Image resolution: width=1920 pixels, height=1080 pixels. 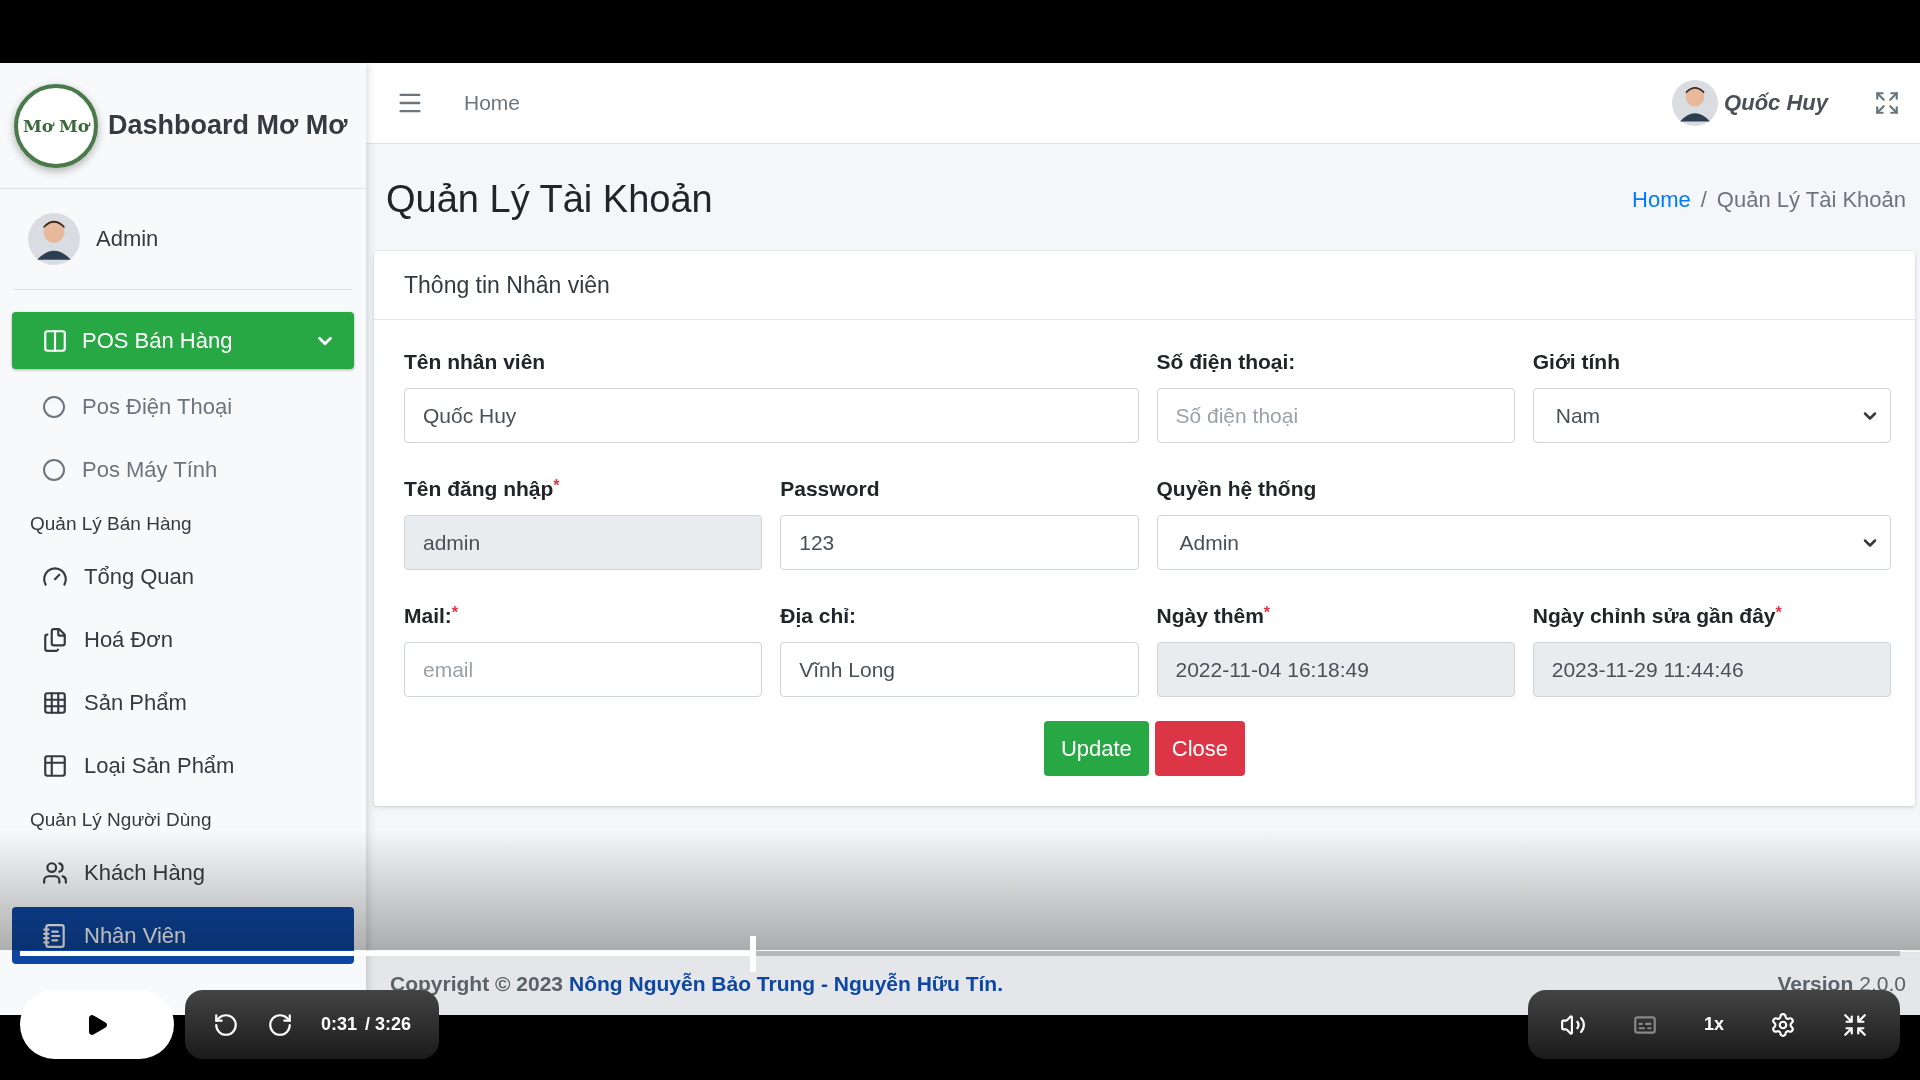 What do you see at coordinates (55, 639) in the screenshot?
I see `files-icon` at bounding box center [55, 639].